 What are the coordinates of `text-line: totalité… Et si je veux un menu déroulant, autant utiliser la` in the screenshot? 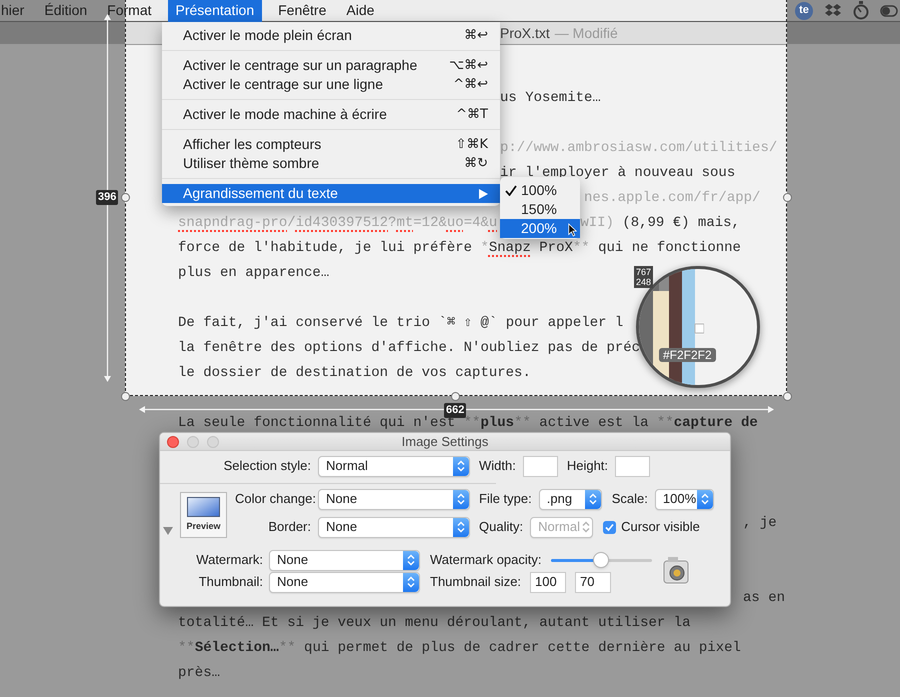 It's located at (434, 623).